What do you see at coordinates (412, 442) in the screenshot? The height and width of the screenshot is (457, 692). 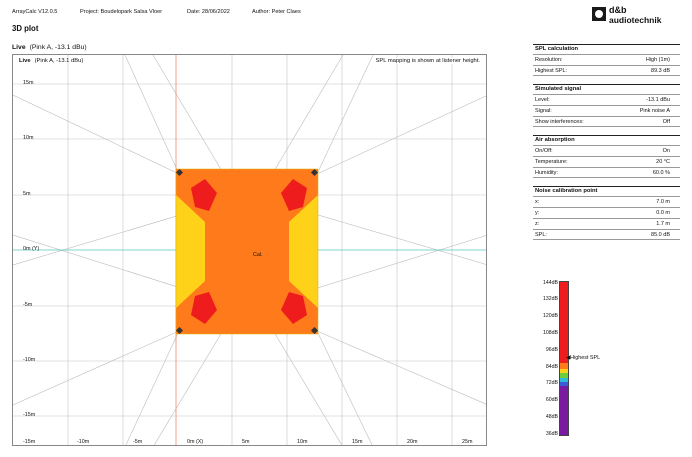 I see `x-tick-20: 20m` at bounding box center [412, 442].